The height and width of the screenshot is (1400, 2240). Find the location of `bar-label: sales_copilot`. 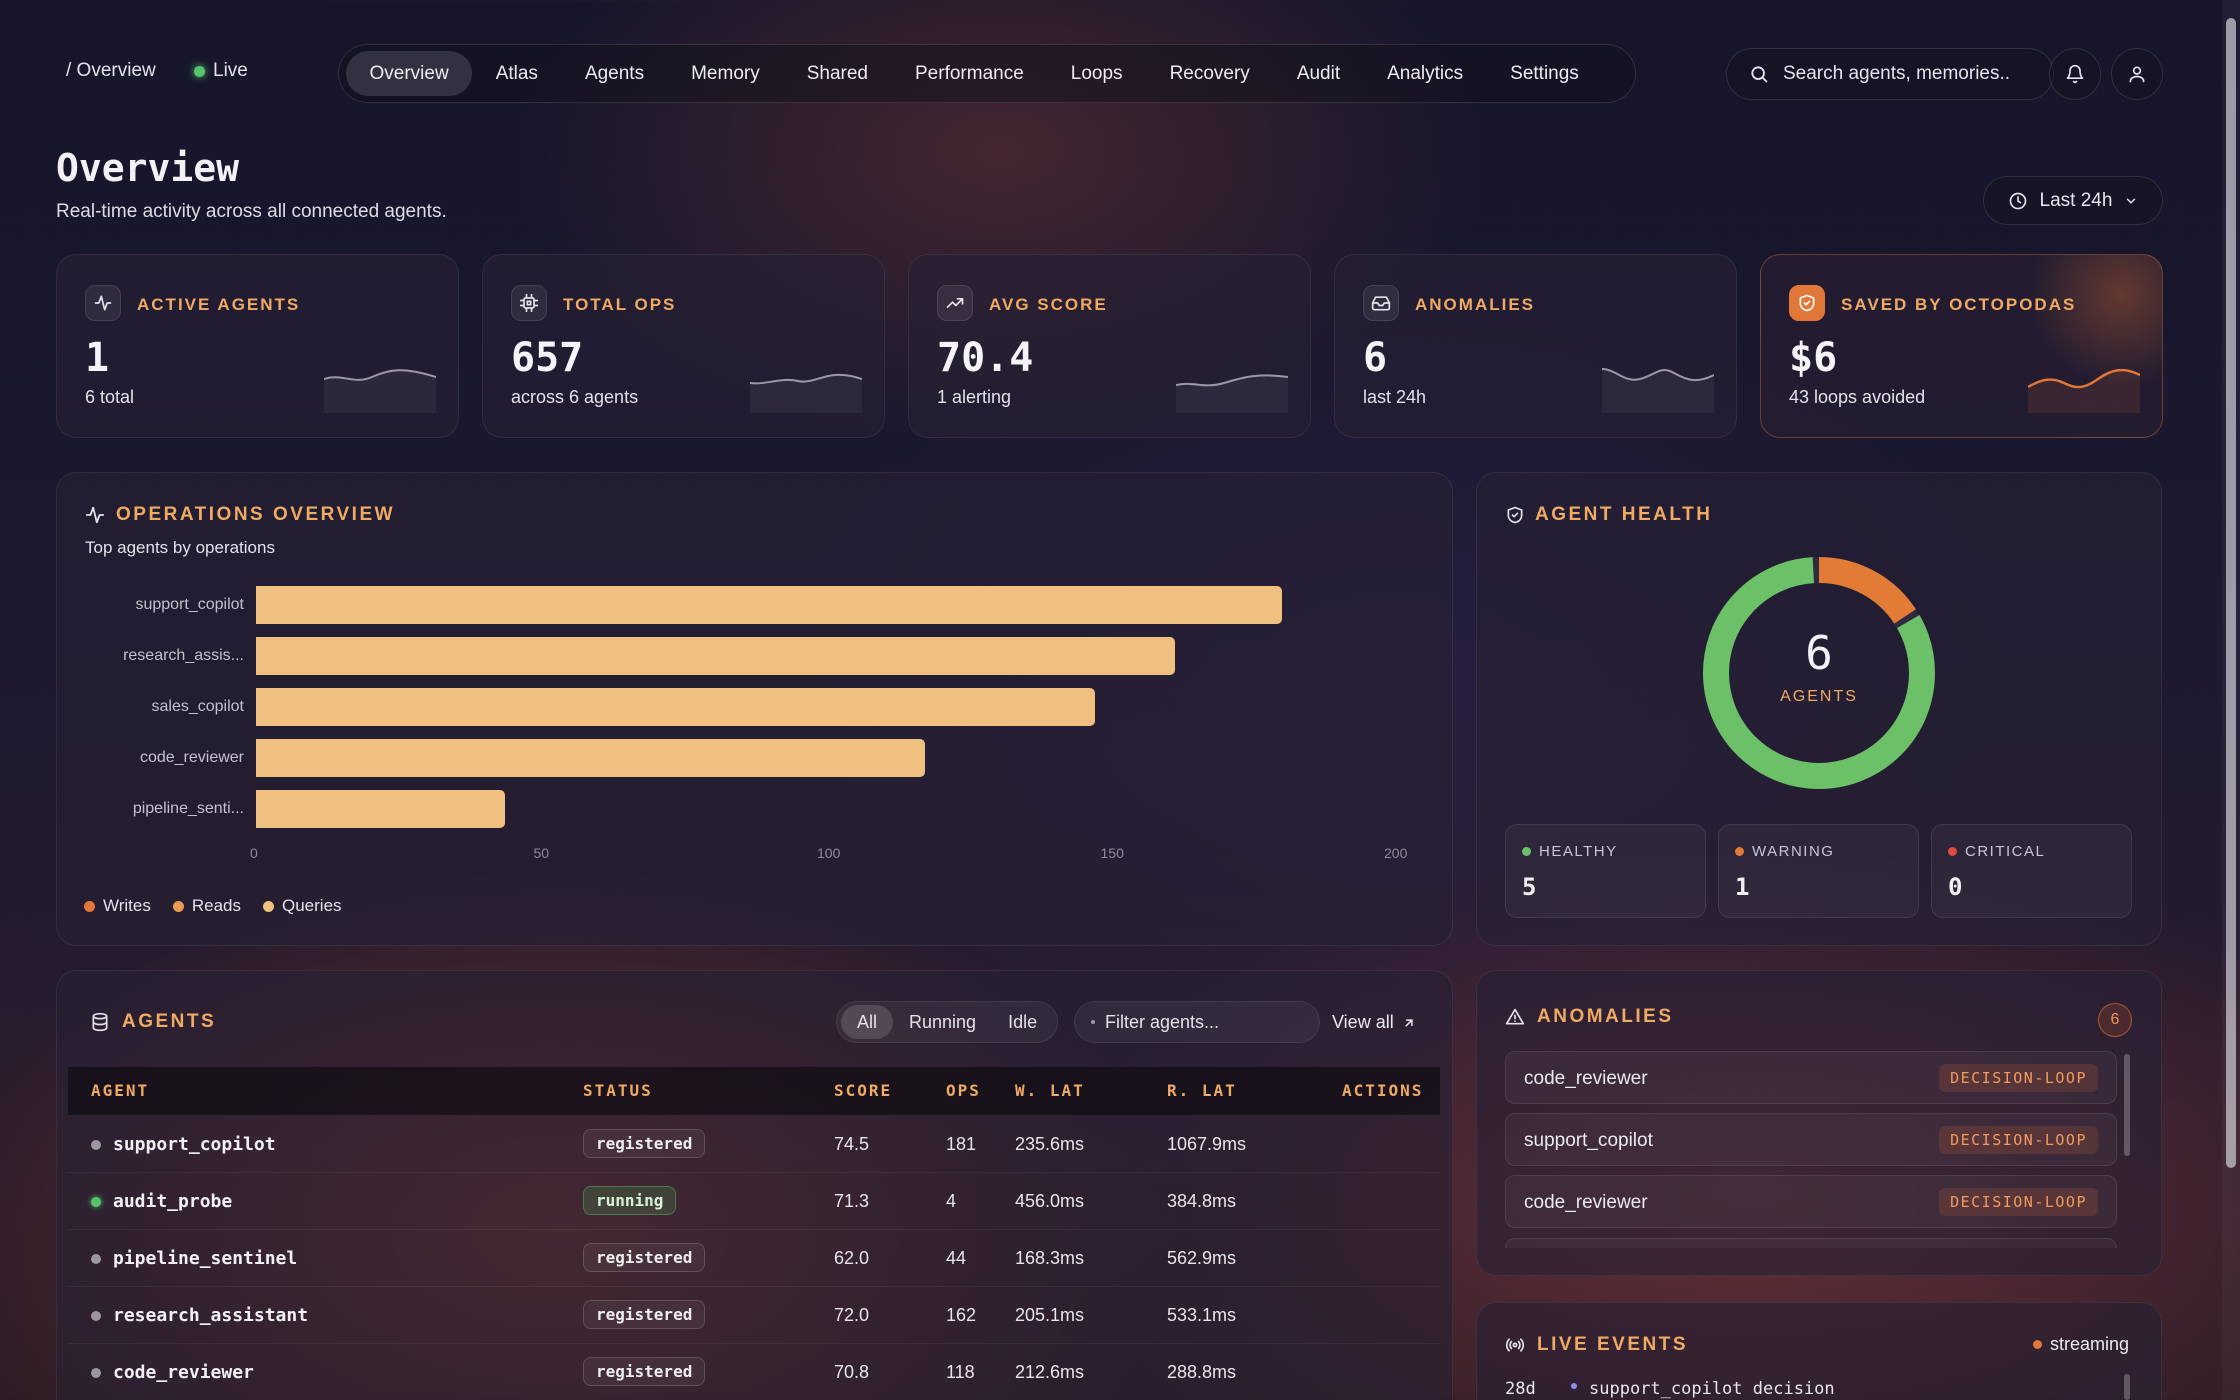

bar-label: sales_copilot is located at coordinates (198, 706).